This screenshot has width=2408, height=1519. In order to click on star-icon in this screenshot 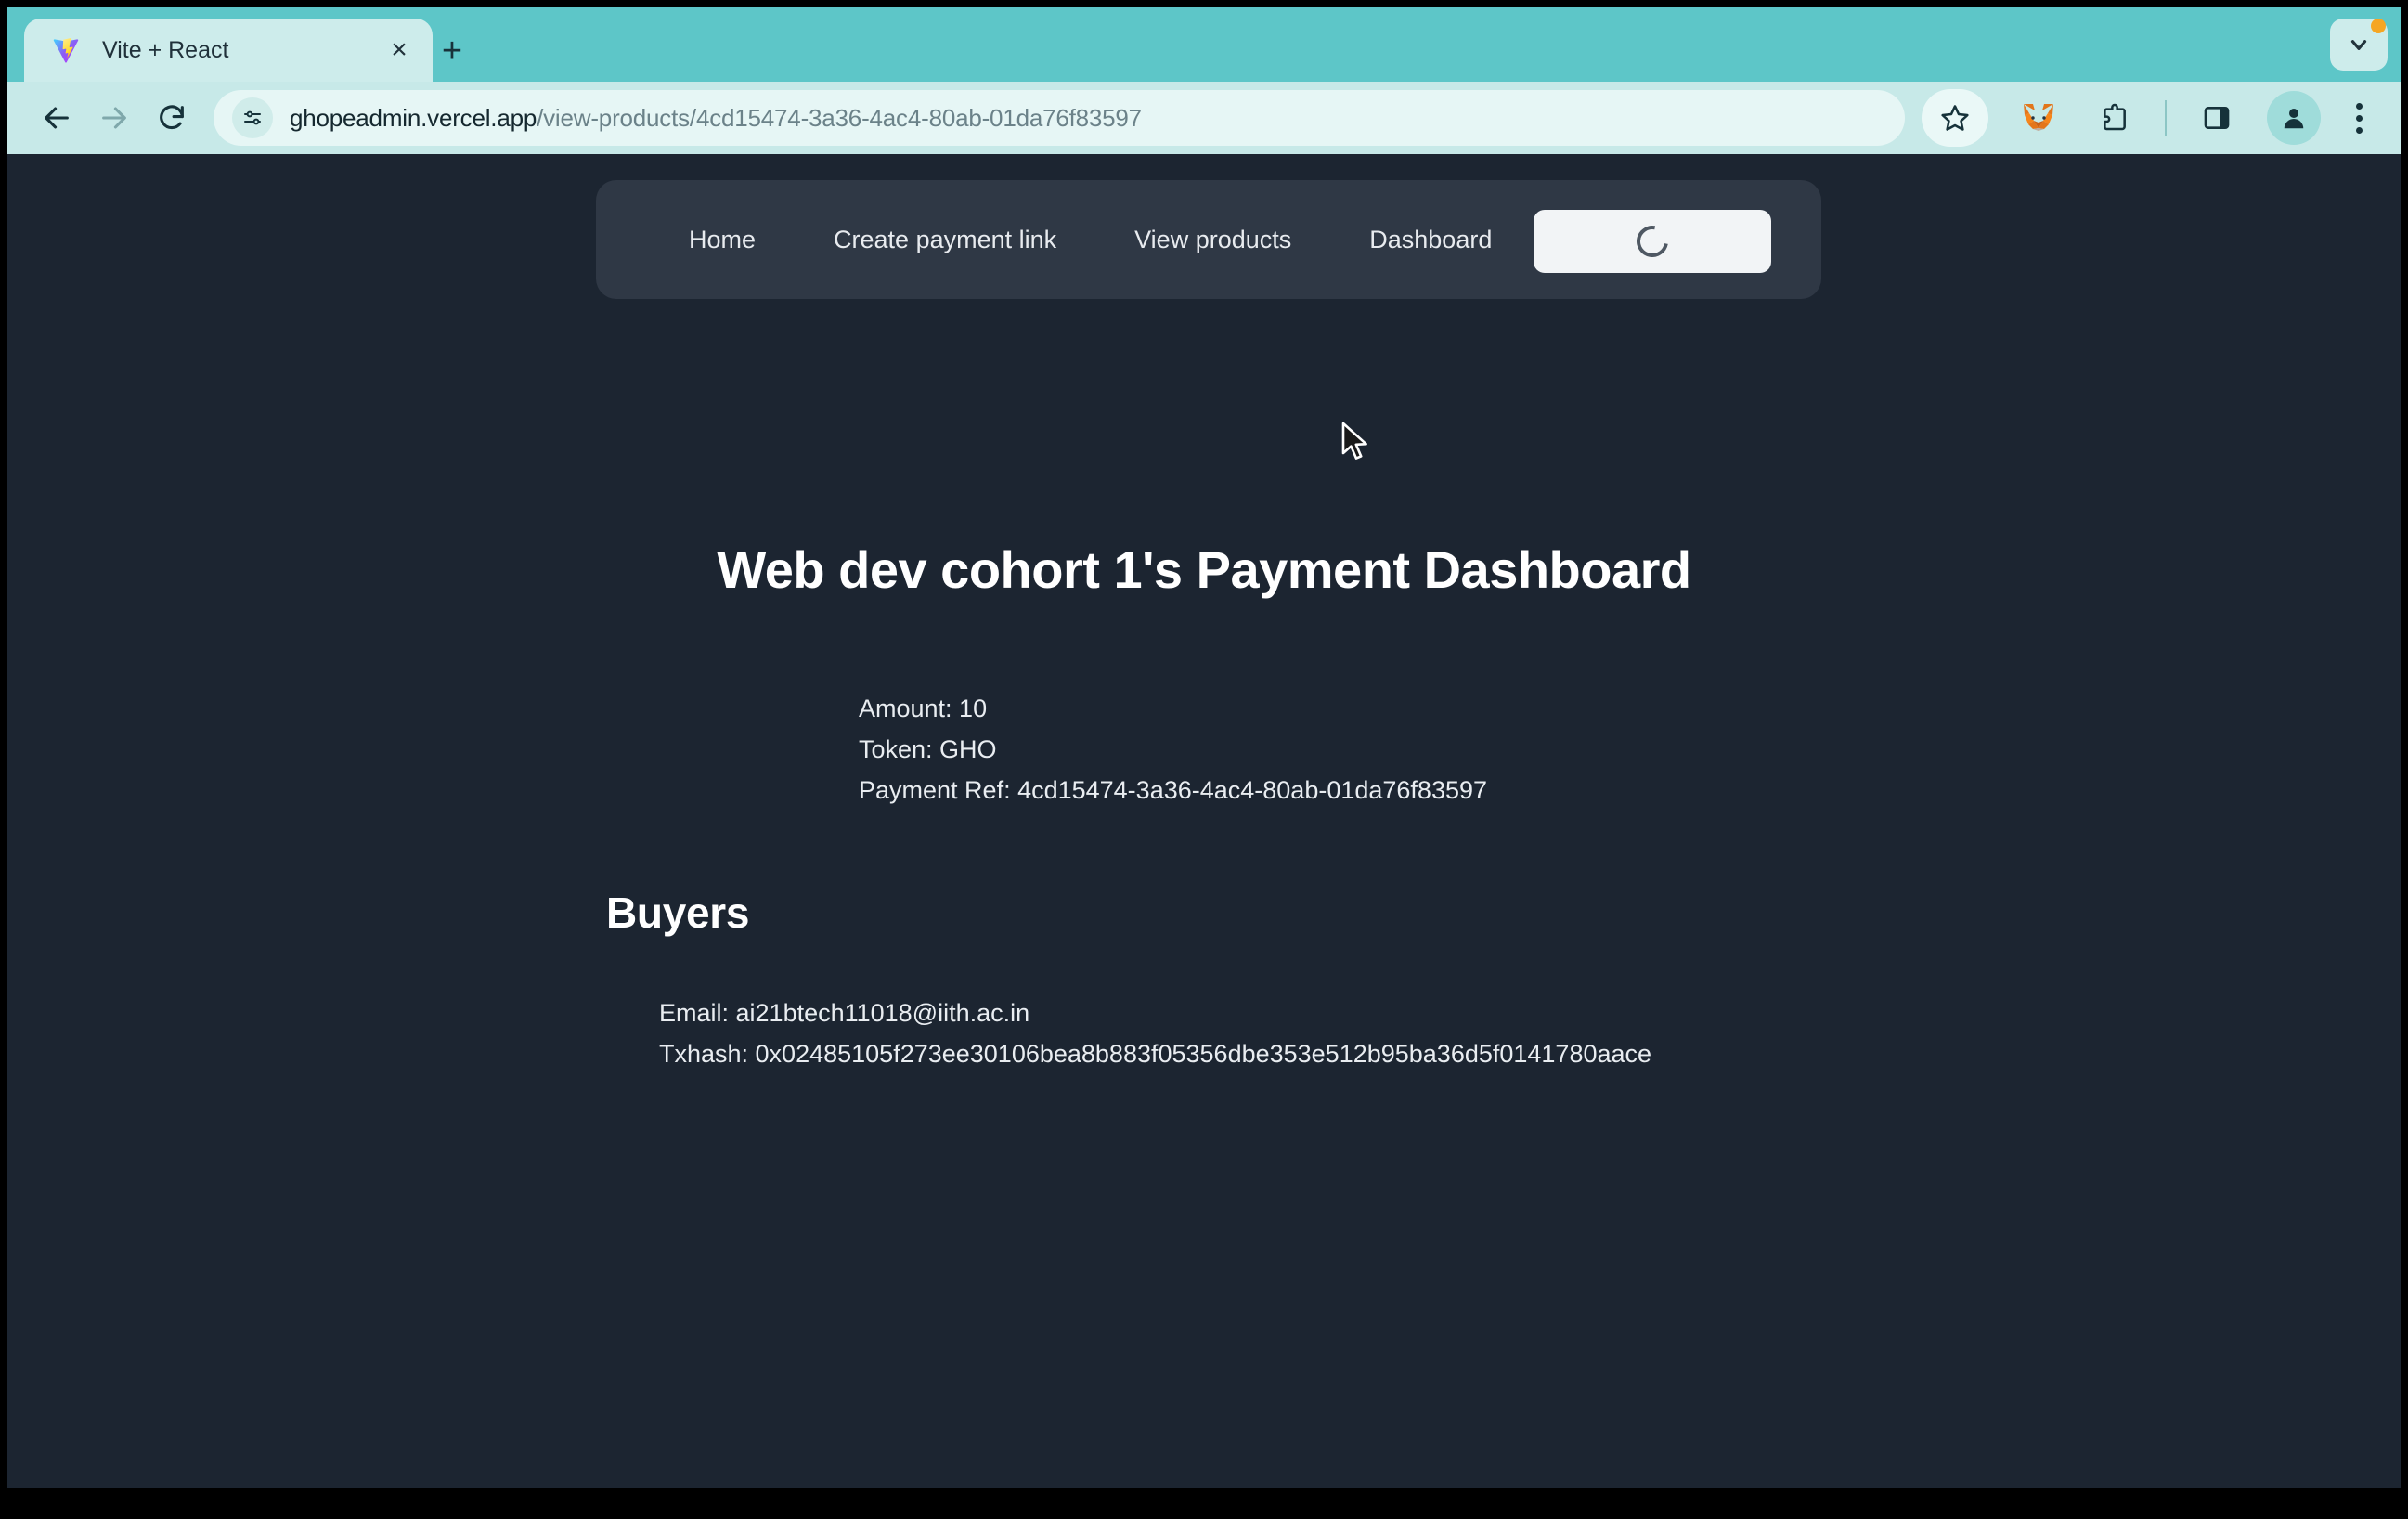, I will do `click(1955, 118)`.